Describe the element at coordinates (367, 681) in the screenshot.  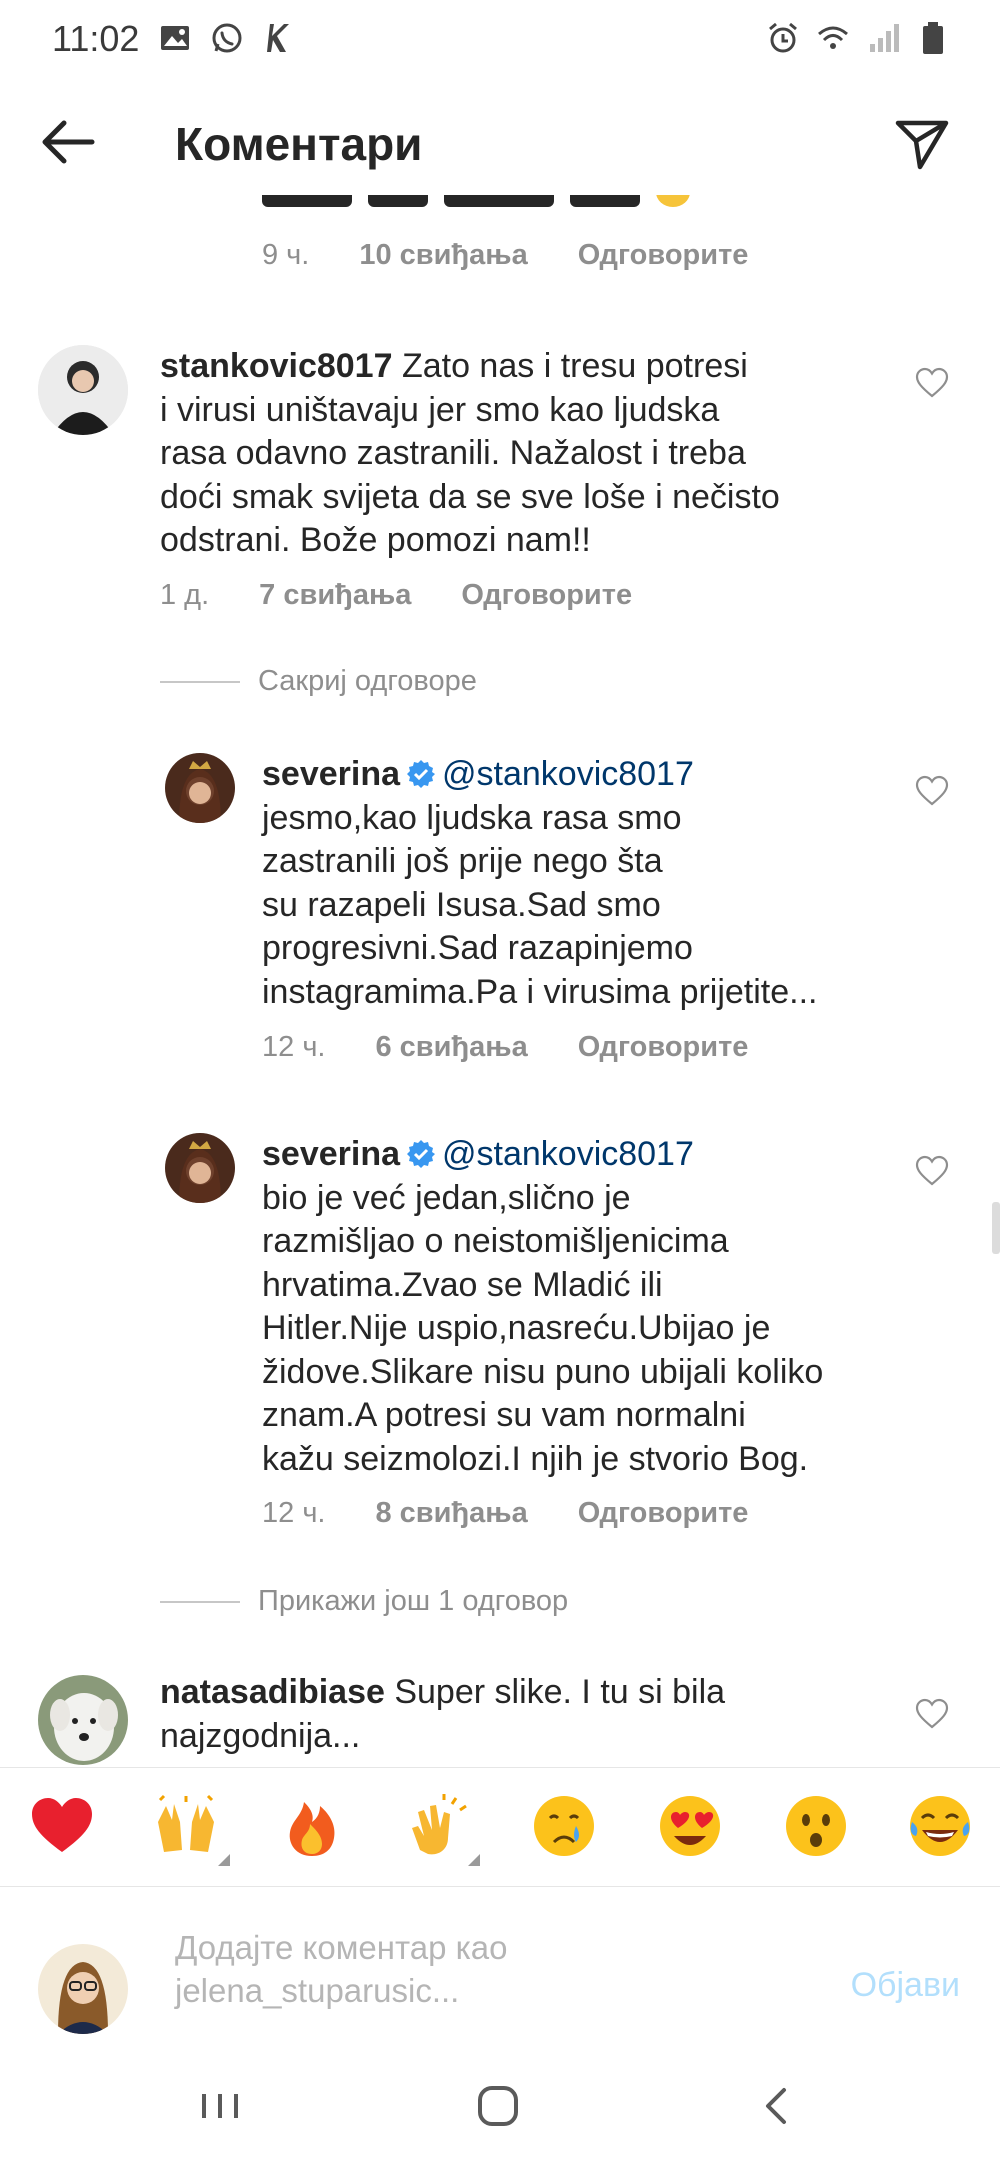
I see `hide-replies-button: Сакриј одговоре` at that location.